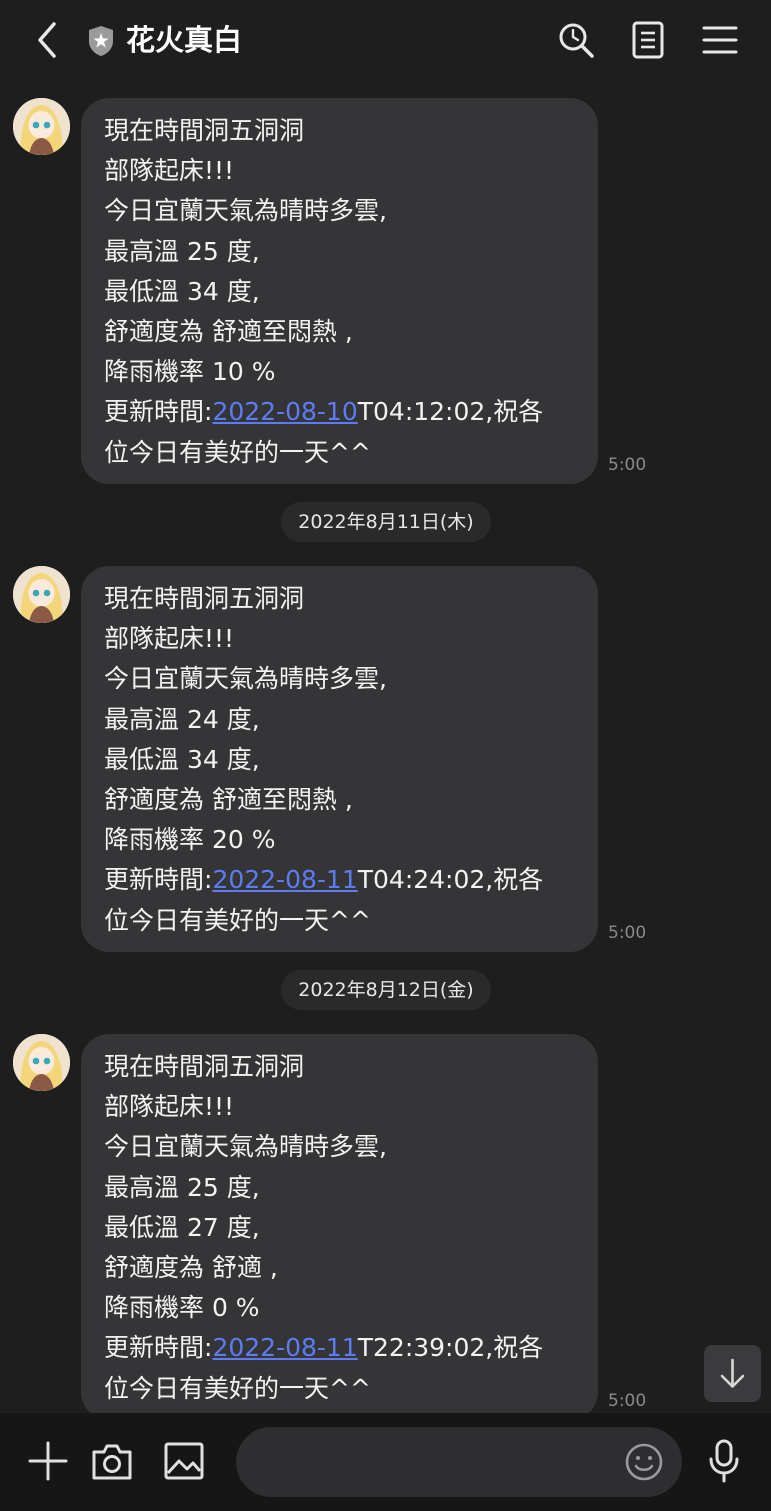 The height and width of the screenshot is (1511, 771). What do you see at coordinates (184, 1461) in the screenshot?
I see `image-icon` at bounding box center [184, 1461].